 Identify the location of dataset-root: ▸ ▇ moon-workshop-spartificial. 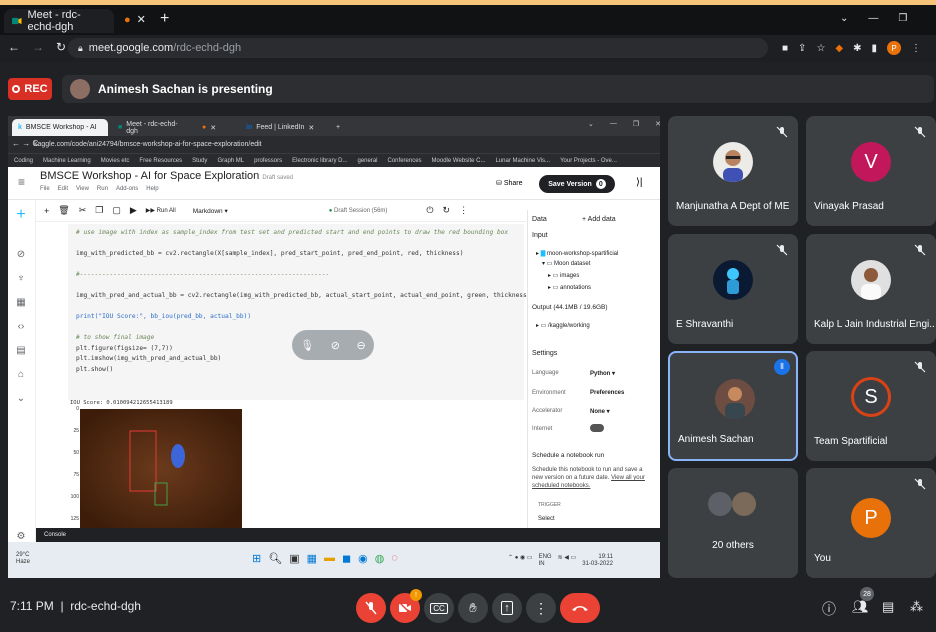
(577, 254).